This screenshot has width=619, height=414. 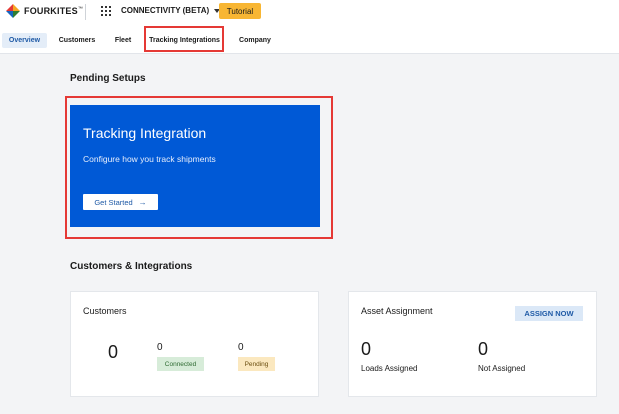 What do you see at coordinates (502, 368) in the screenshot?
I see `not-assigned-label: Not Assigned` at bounding box center [502, 368].